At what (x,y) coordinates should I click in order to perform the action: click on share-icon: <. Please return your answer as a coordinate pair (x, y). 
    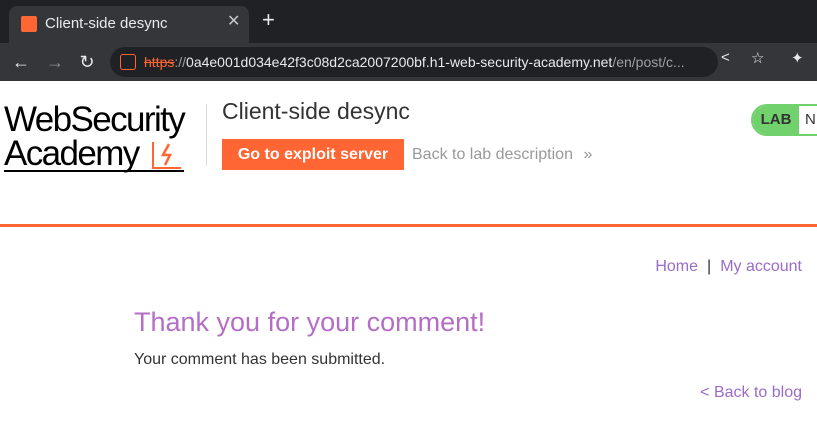
    Looking at the image, I should click on (725, 57).